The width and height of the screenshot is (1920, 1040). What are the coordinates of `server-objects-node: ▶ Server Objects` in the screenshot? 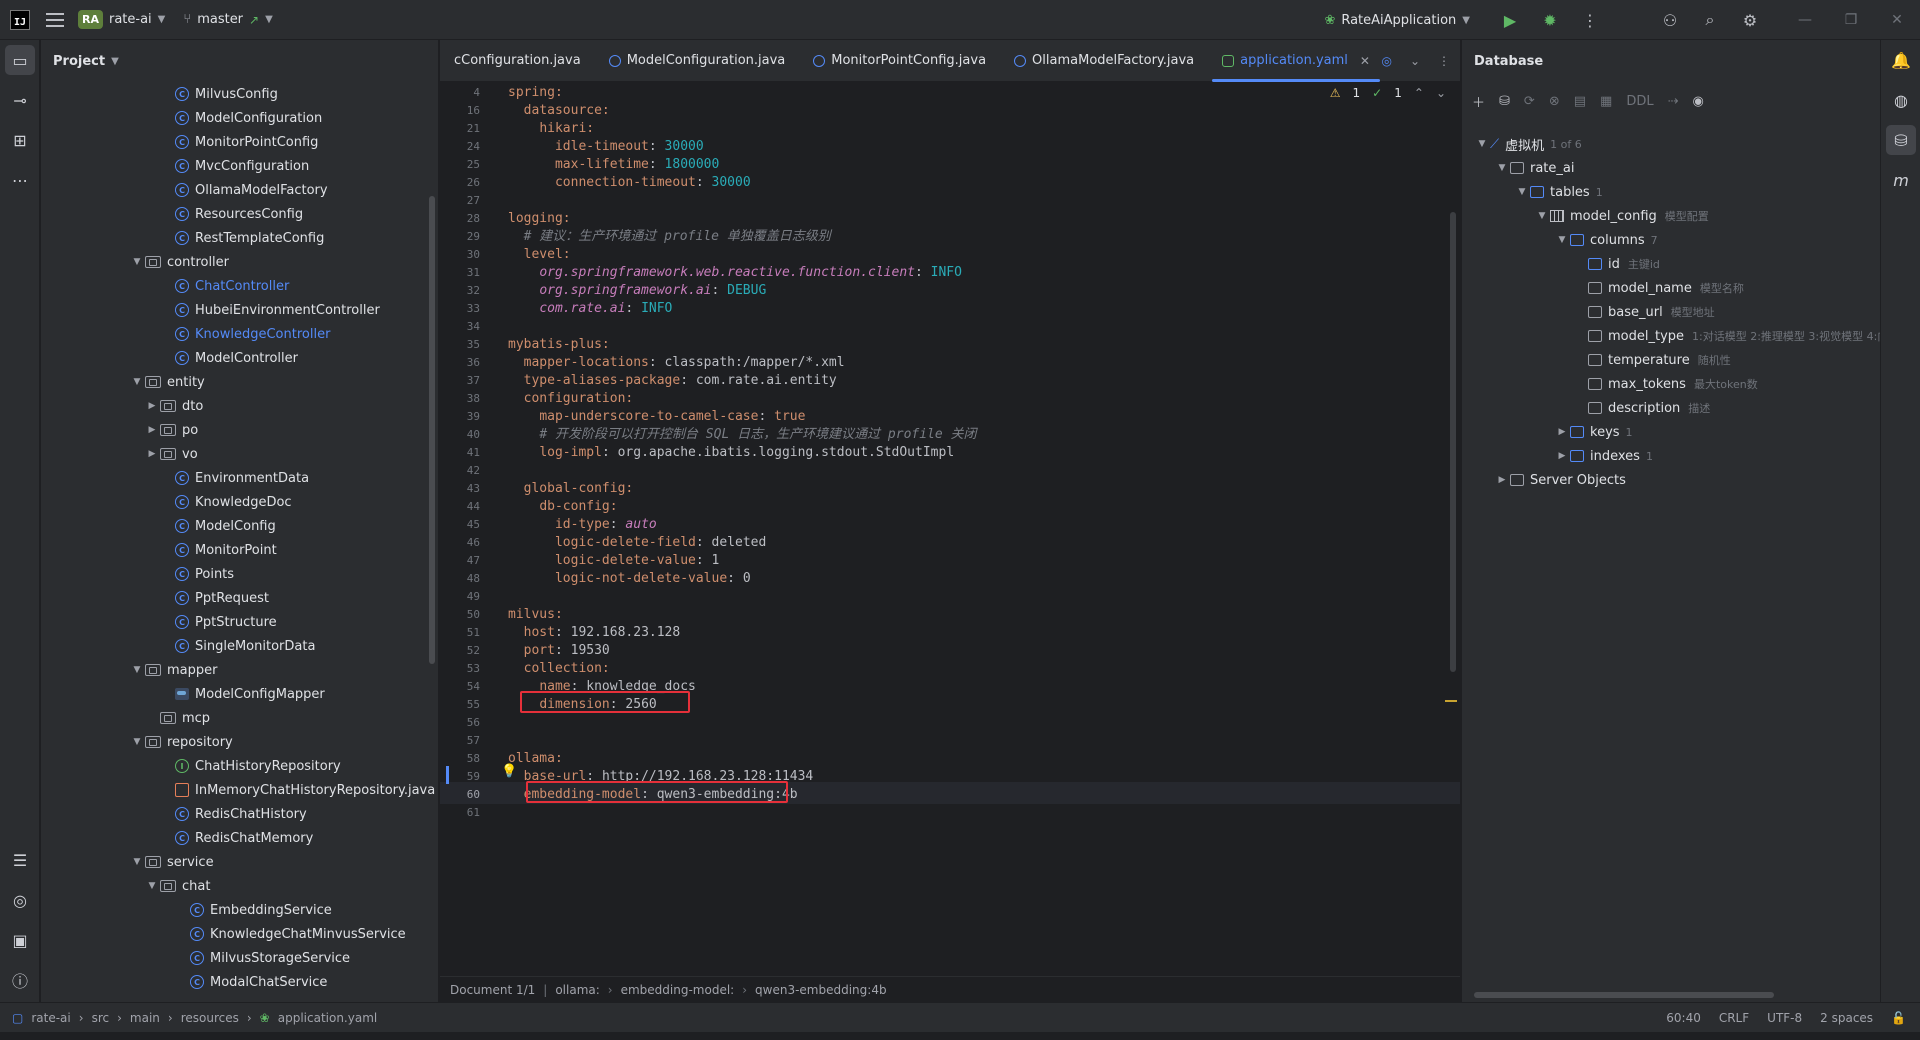 It's located at (1560, 480).